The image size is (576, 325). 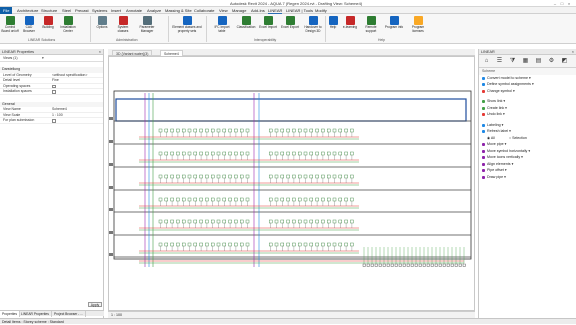 What do you see at coordinates (562, 3) in the screenshot?
I see `maximize-icon: □` at bounding box center [562, 3].